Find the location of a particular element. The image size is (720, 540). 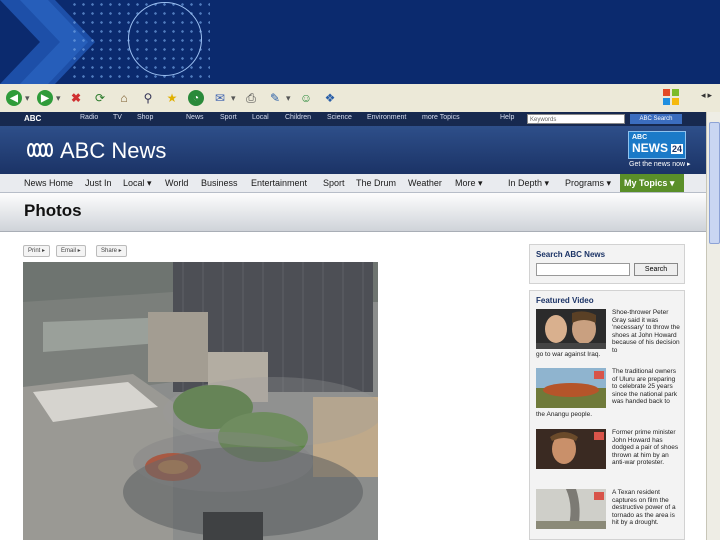

video-tail-1: go to war against Iraq. is located at coordinates (568, 354).